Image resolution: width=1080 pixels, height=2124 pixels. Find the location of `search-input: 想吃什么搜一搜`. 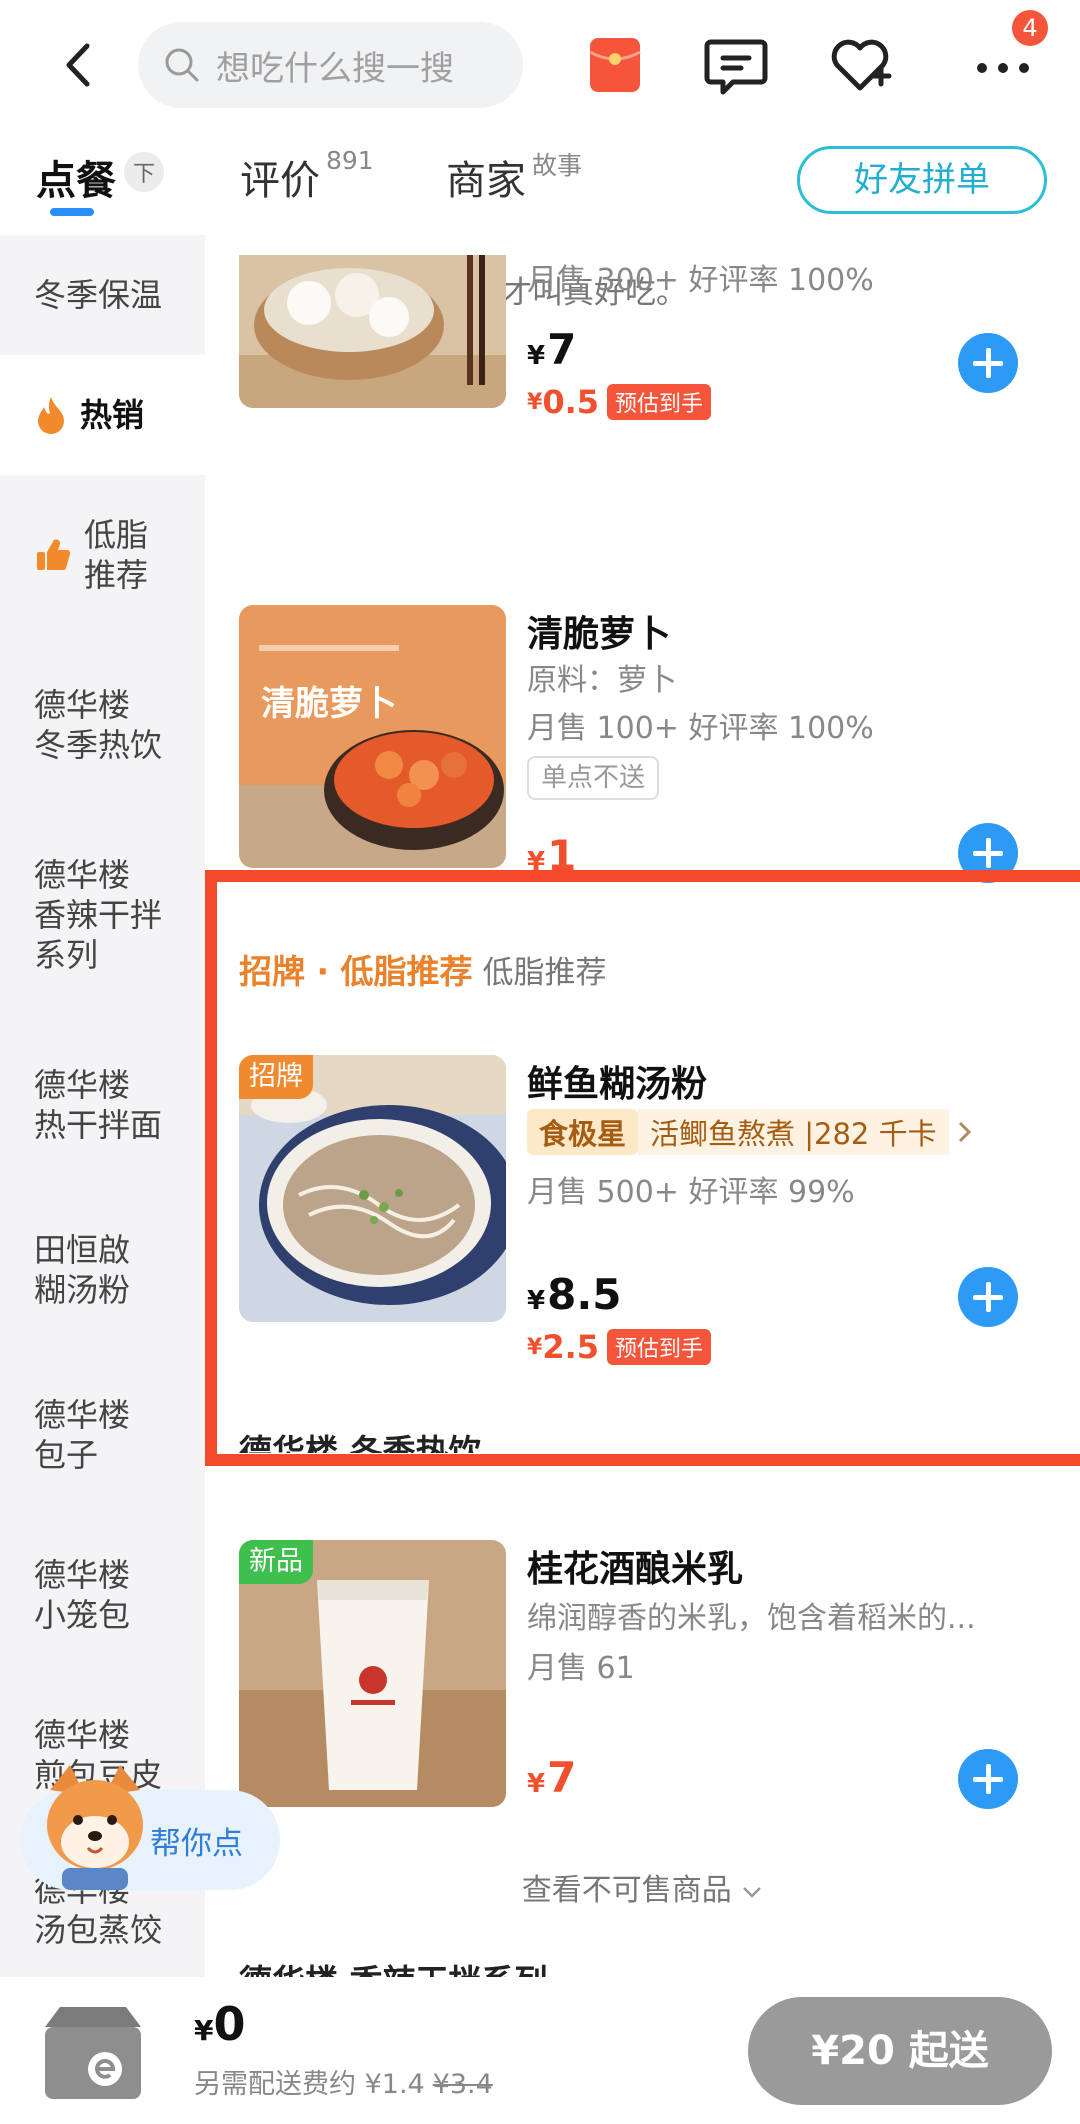

search-input: 想吃什么搜一搜 is located at coordinates (330, 65).